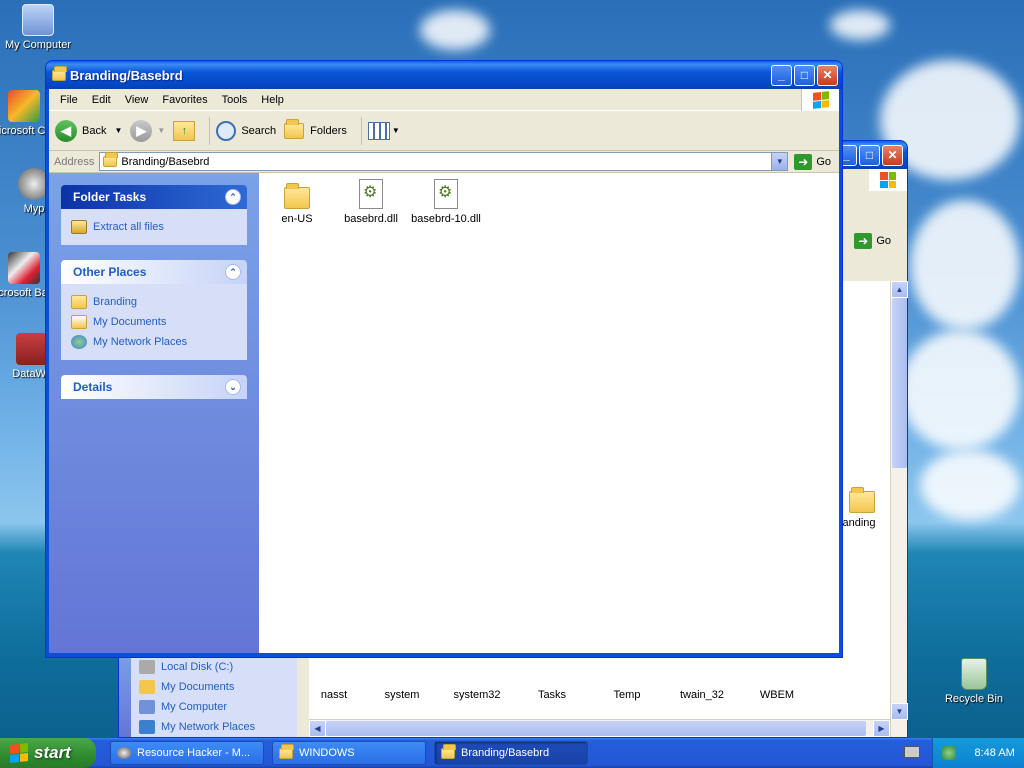 This screenshot has width=1024, height=768. What do you see at coordinates (881, 728) in the screenshot?
I see `scroll-right-button: ▶` at bounding box center [881, 728].